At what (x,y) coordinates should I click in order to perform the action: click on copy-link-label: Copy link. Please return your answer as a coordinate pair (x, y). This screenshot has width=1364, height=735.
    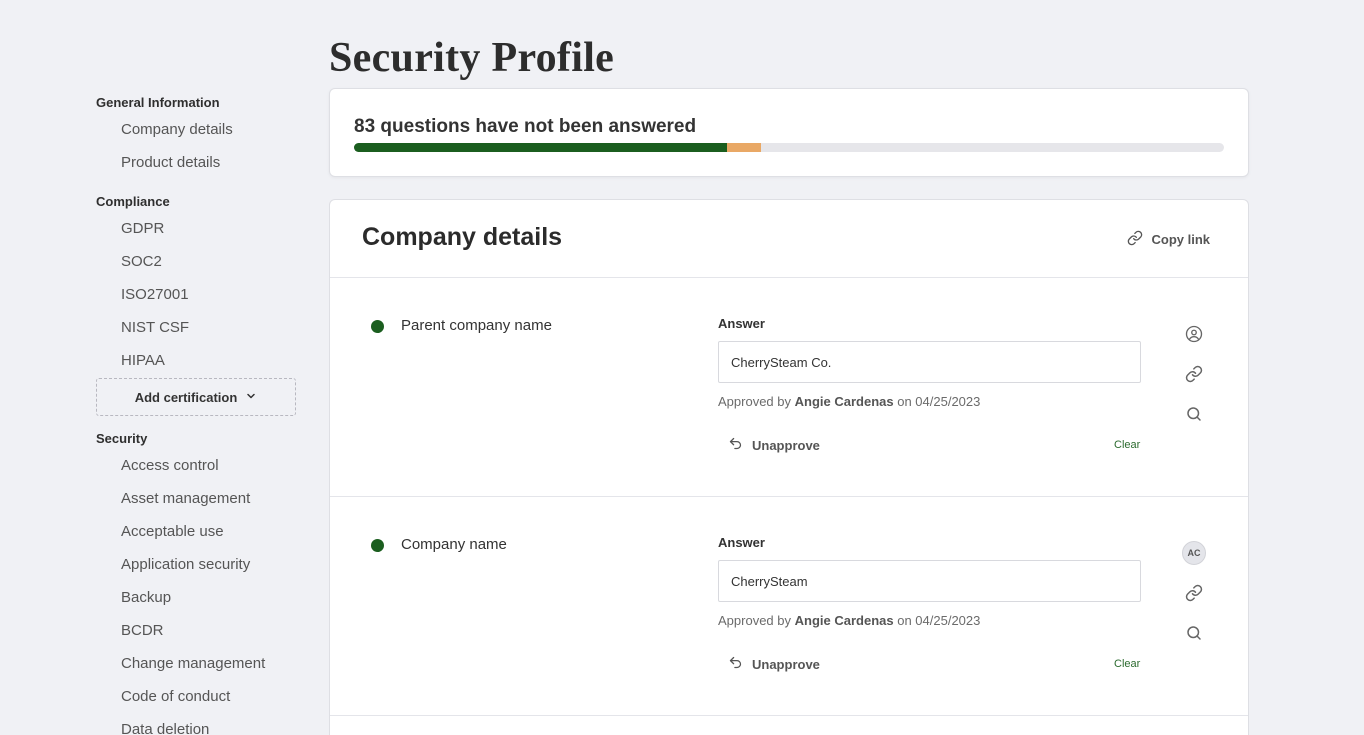
    Looking at the image, I should click on (1180, 239).